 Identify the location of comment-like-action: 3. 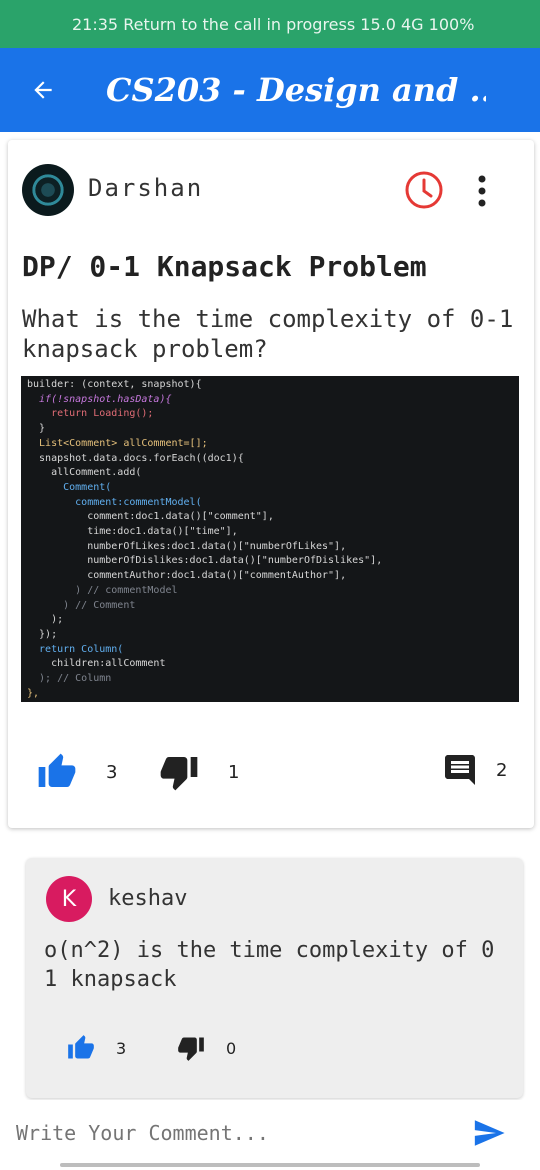
(96, 1048).